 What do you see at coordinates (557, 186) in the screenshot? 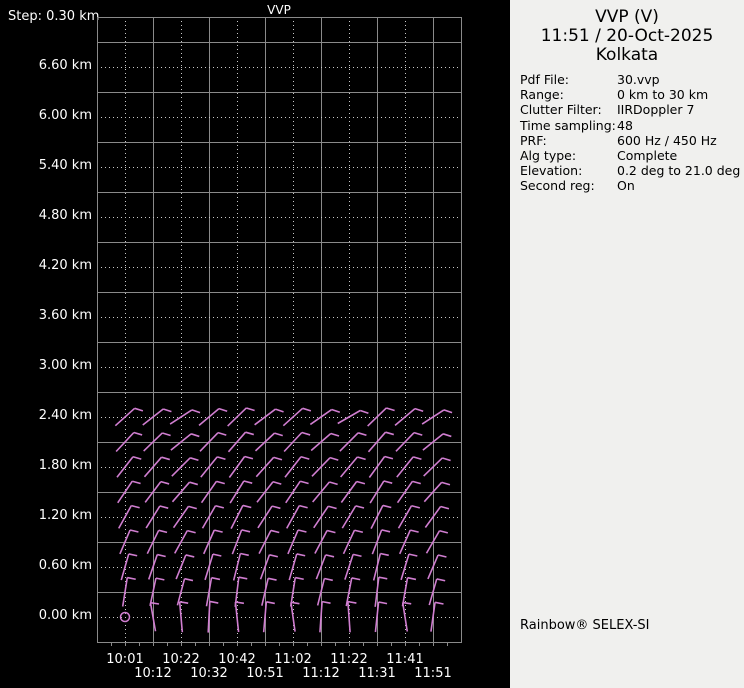
I see `info-label: Second reg:` at bounding box center [557, 186].